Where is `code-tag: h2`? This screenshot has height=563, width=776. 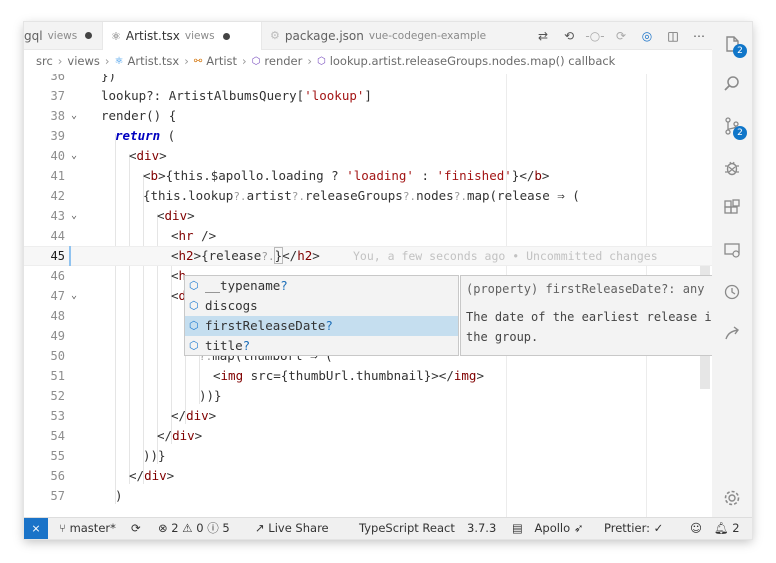 code-tag: h2 is located at coordinates (186, 255).